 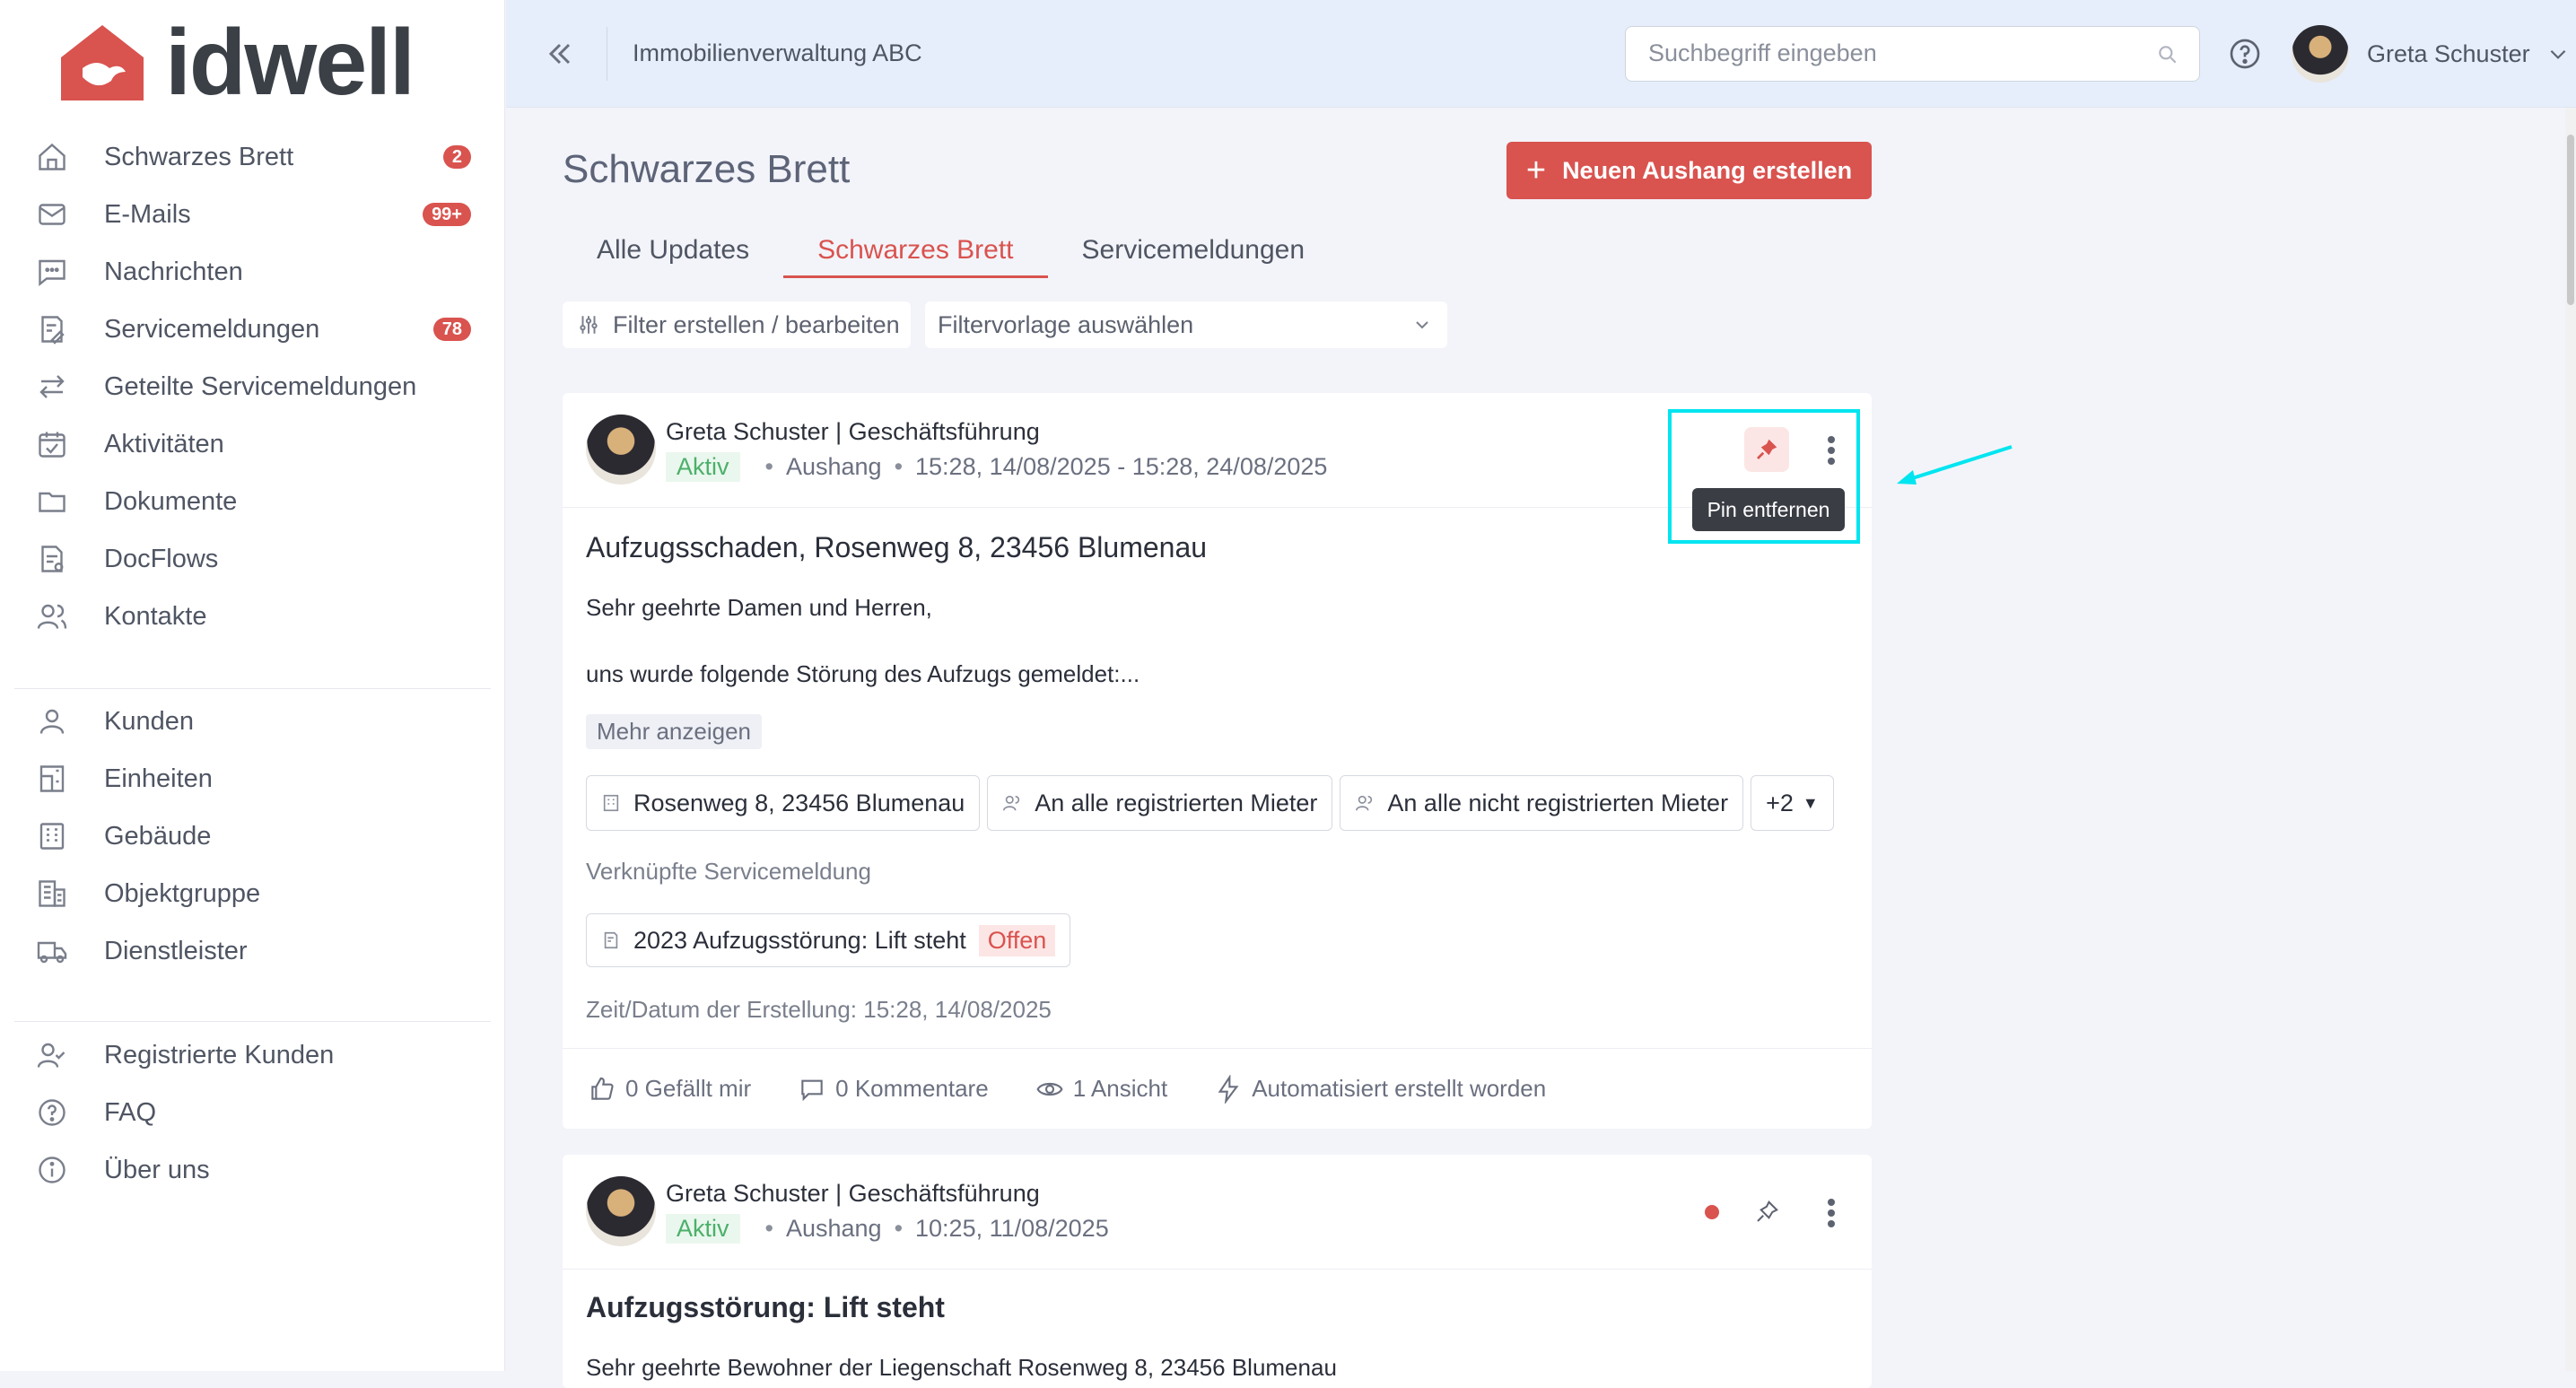 What do you see at coordinates (253, 559) in the screenshot?
I see `sidebar-item-docflows: DocFlows` at bounding box center [253, 559].